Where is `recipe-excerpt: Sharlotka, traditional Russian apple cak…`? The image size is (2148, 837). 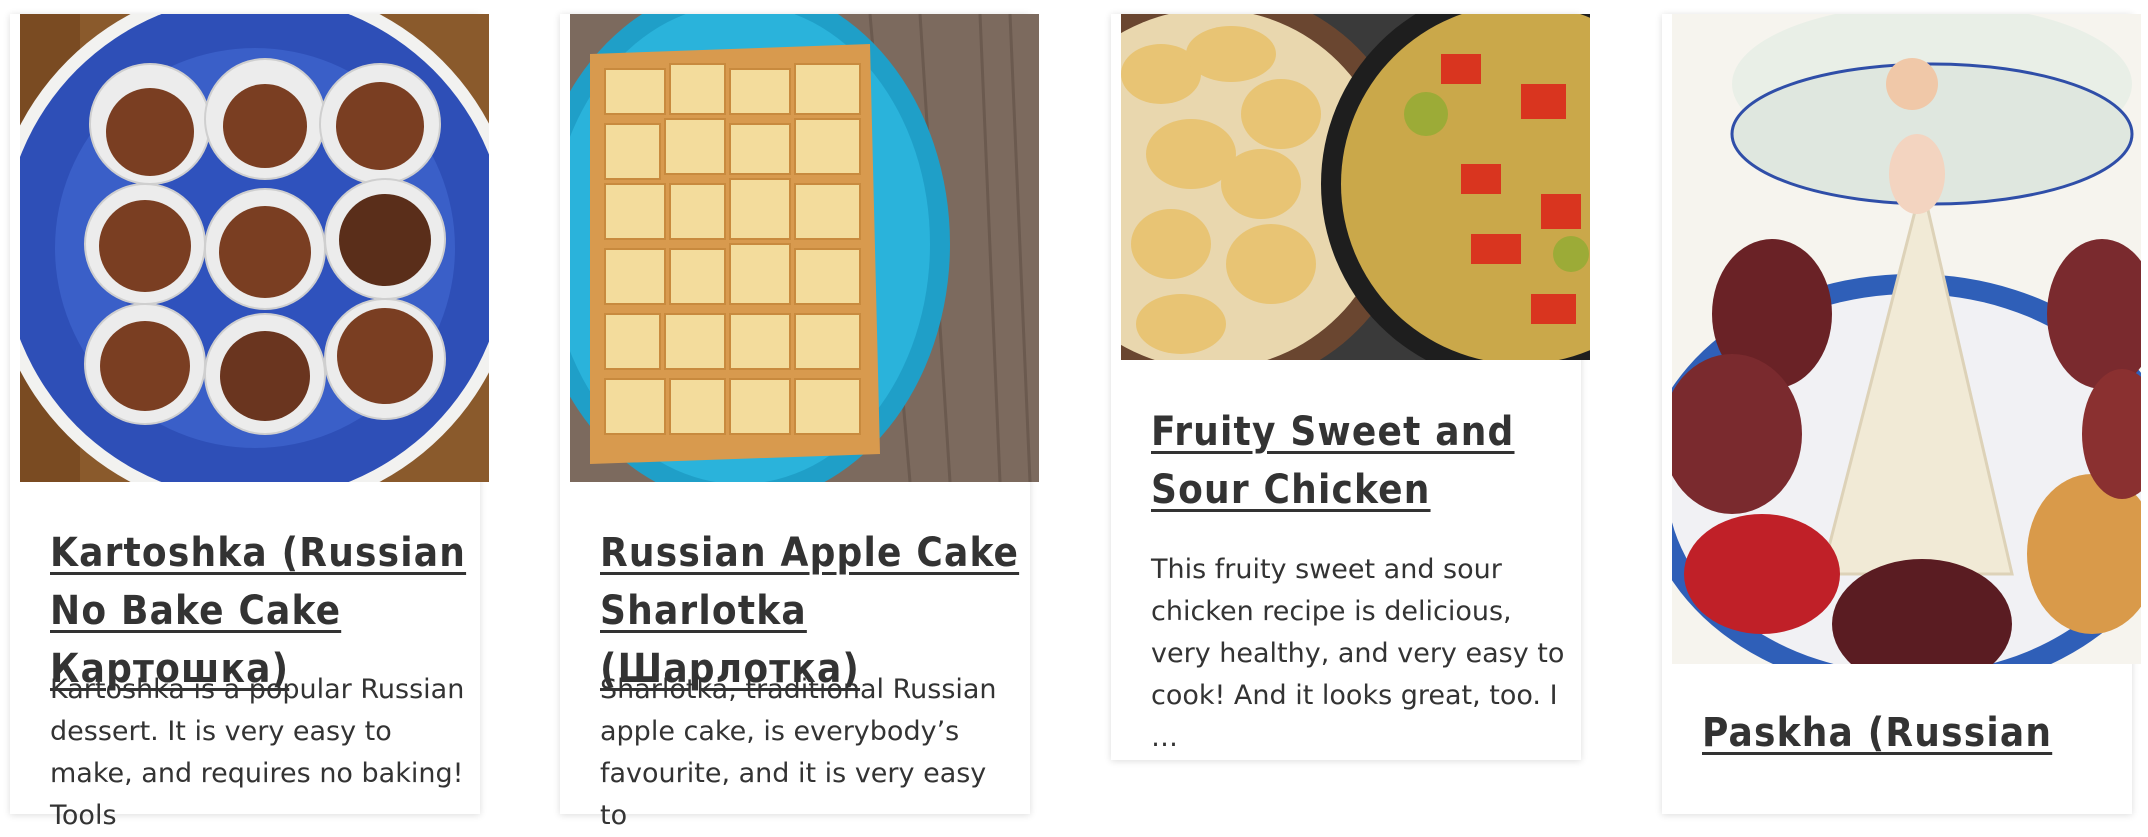 recipe-excerpt: Sharlotka, traditional Russian apple cak… is located at coordinates (798, 752).